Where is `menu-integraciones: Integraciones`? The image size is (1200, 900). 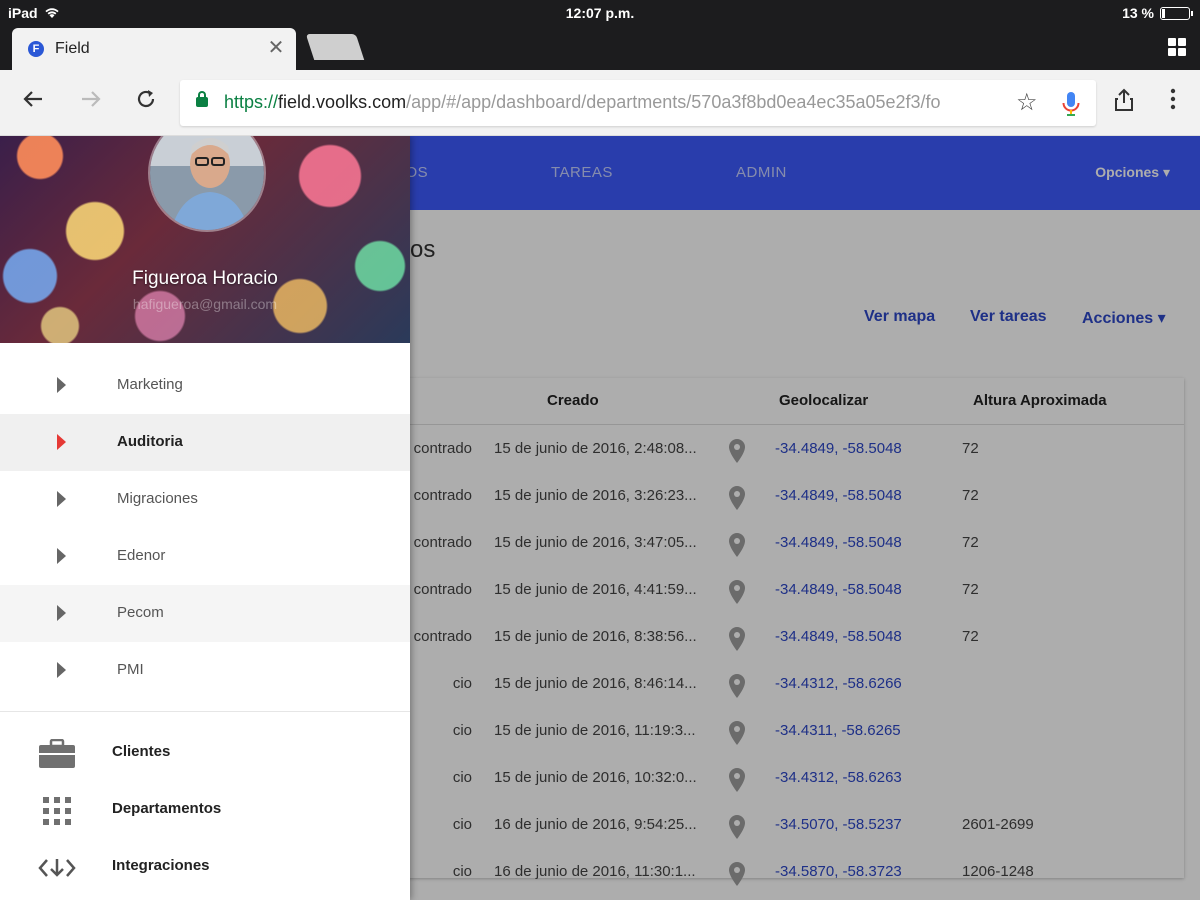 menu-integraciones: Integraciones is located at coordinates (205, 867).